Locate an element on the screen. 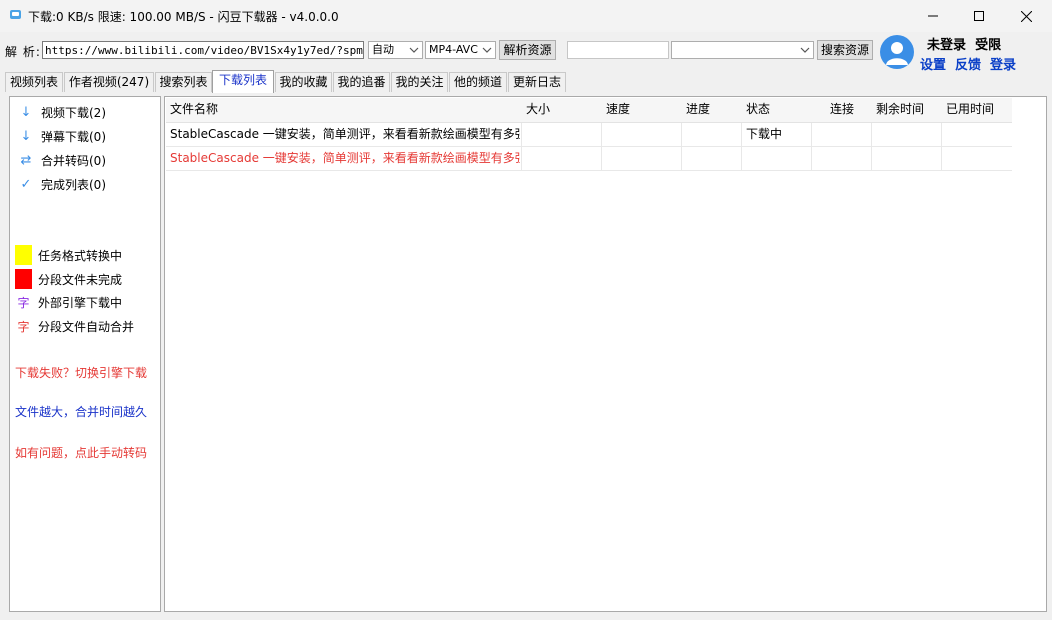  sidebar-item-label: 完成列表(0) is located at coordinates (73, 184).